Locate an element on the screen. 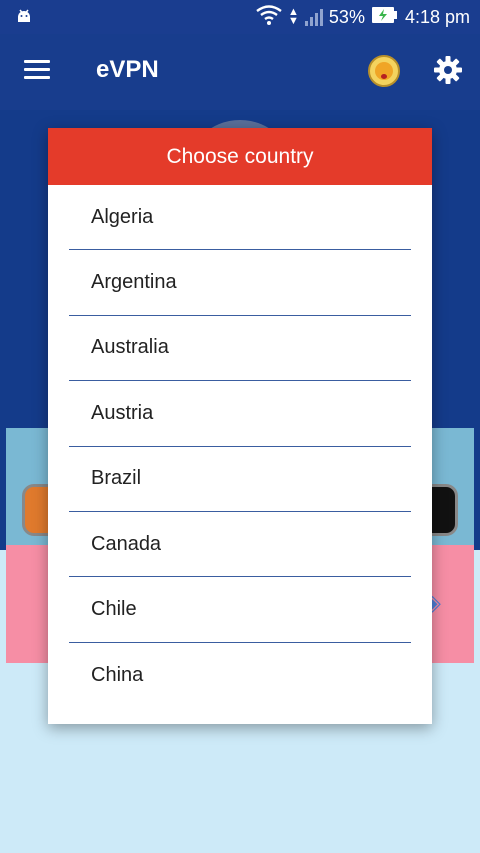  app-title: eVPN is located at coordinates (127, 69).